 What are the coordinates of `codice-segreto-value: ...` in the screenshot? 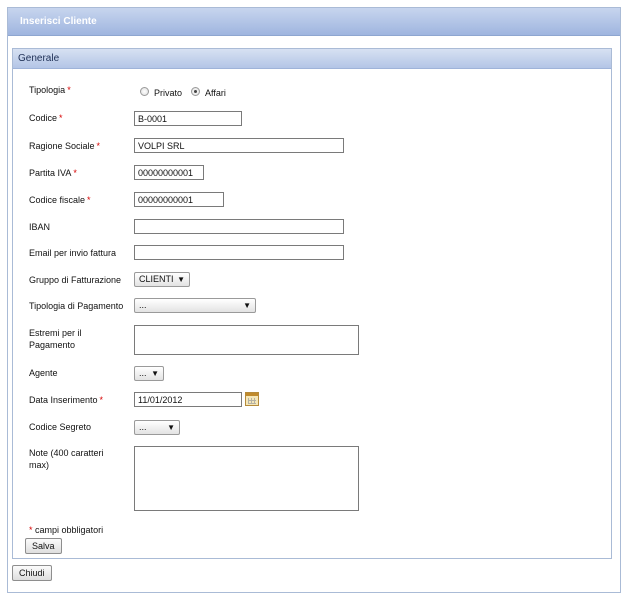 It's located at (143, 427).